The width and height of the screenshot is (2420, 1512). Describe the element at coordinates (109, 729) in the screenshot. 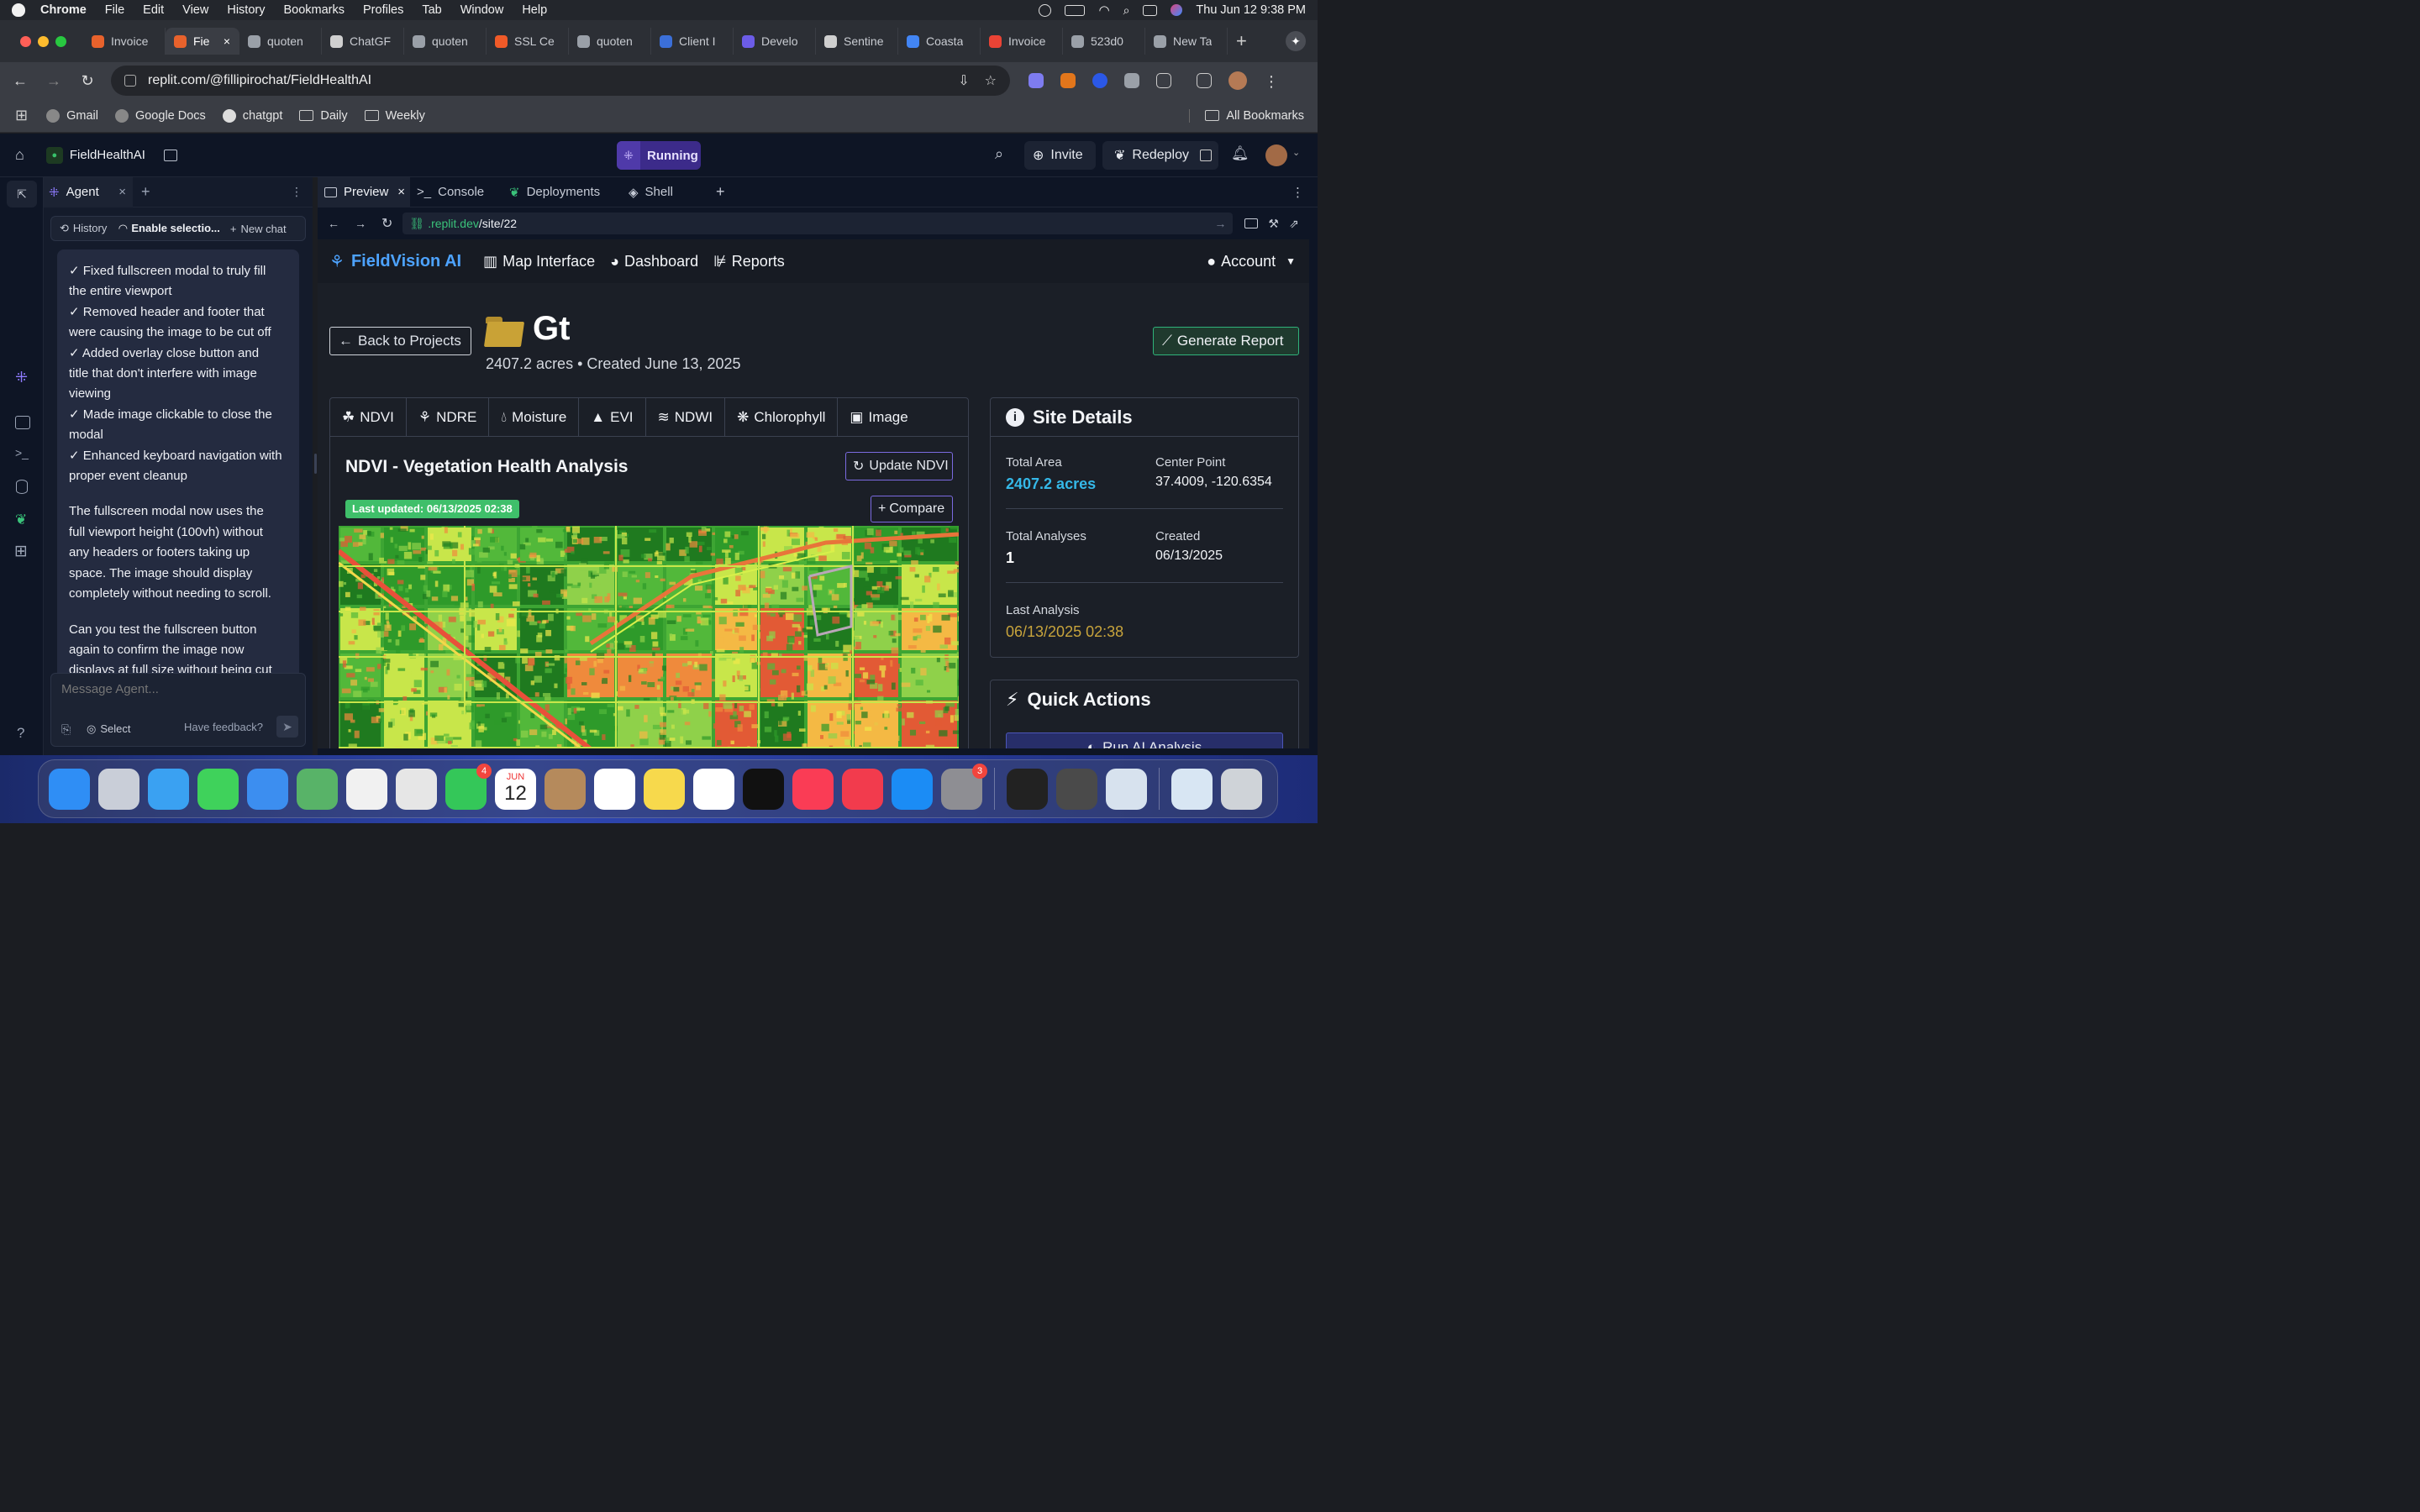

I see `select-button: ◎ Select` at that location.